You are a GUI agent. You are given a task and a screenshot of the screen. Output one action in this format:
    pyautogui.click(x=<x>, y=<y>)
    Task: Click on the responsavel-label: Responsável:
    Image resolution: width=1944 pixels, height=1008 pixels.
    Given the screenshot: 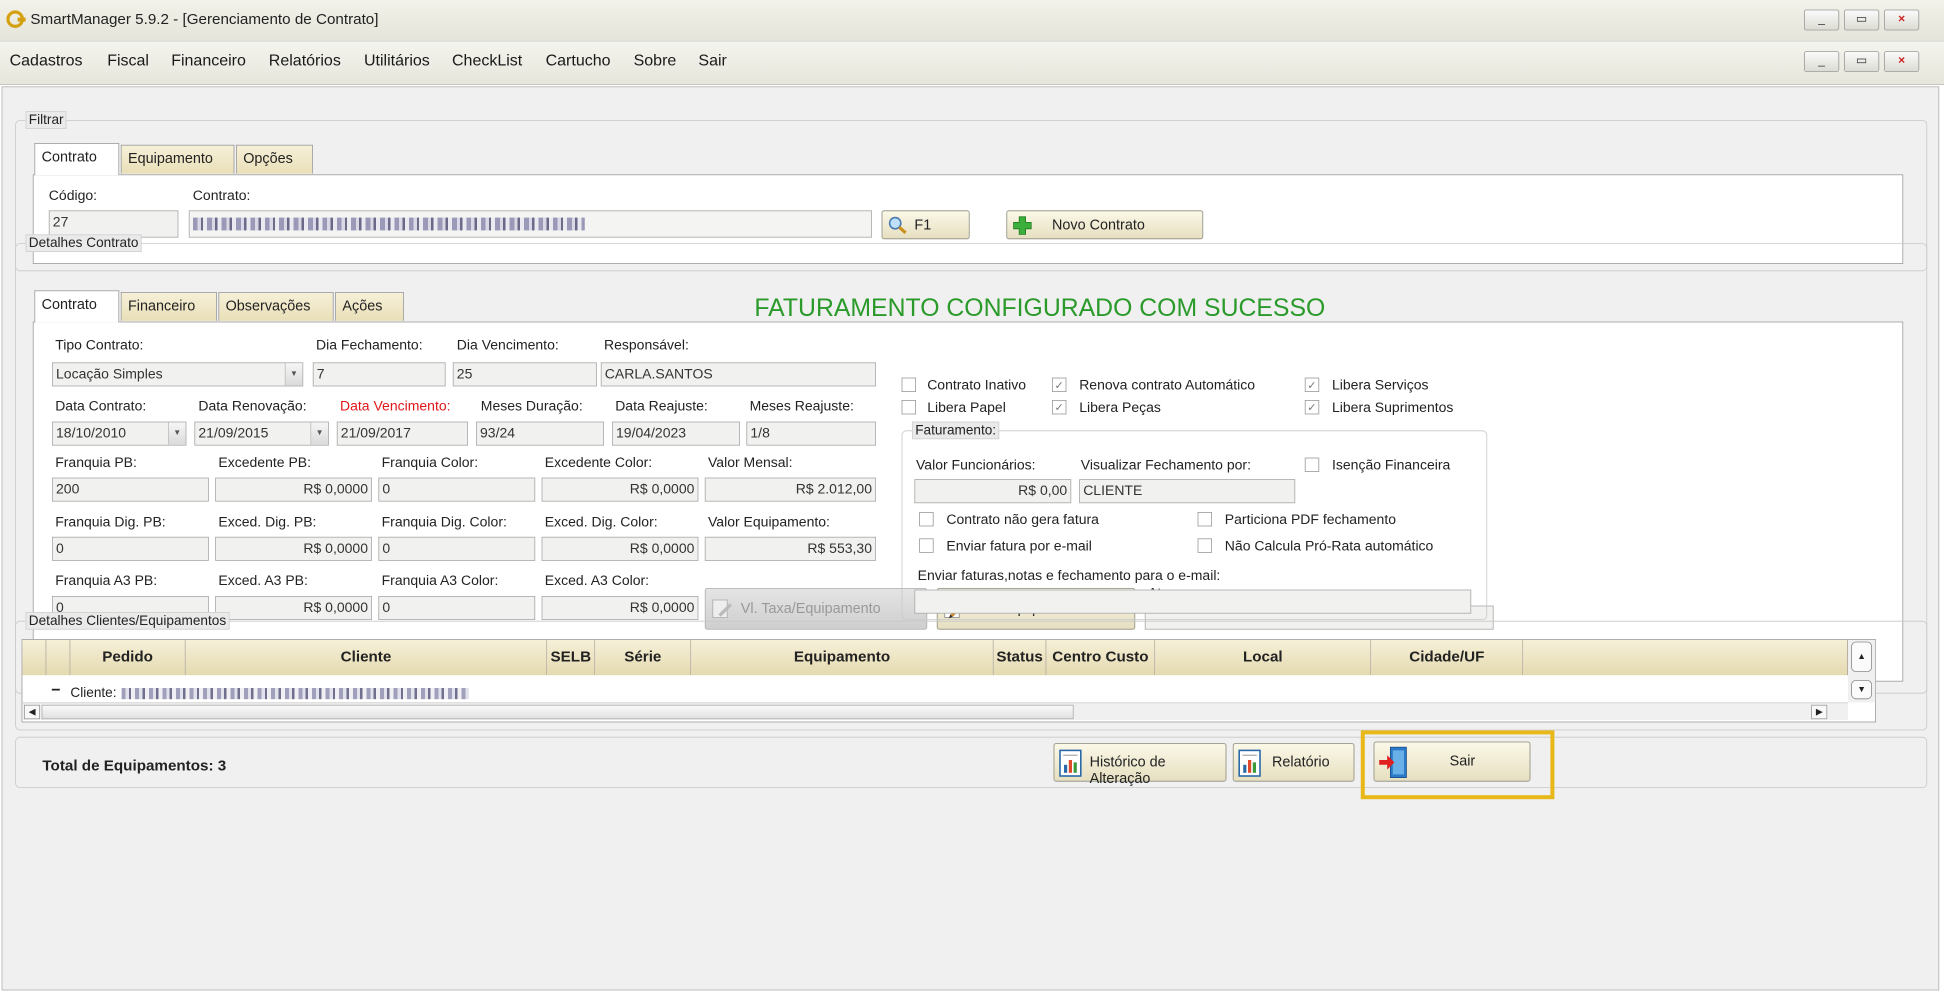 What is the action you would take?
    pyautogui.click(x=646, y=344)
    